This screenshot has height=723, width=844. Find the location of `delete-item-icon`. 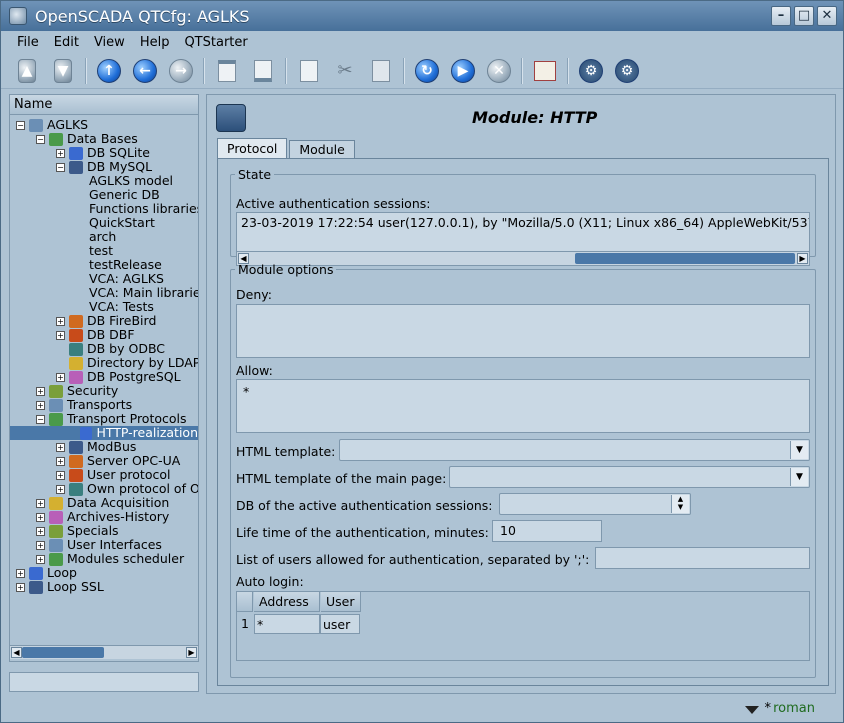

delete-item-icon is located at coordinates (263, 71).